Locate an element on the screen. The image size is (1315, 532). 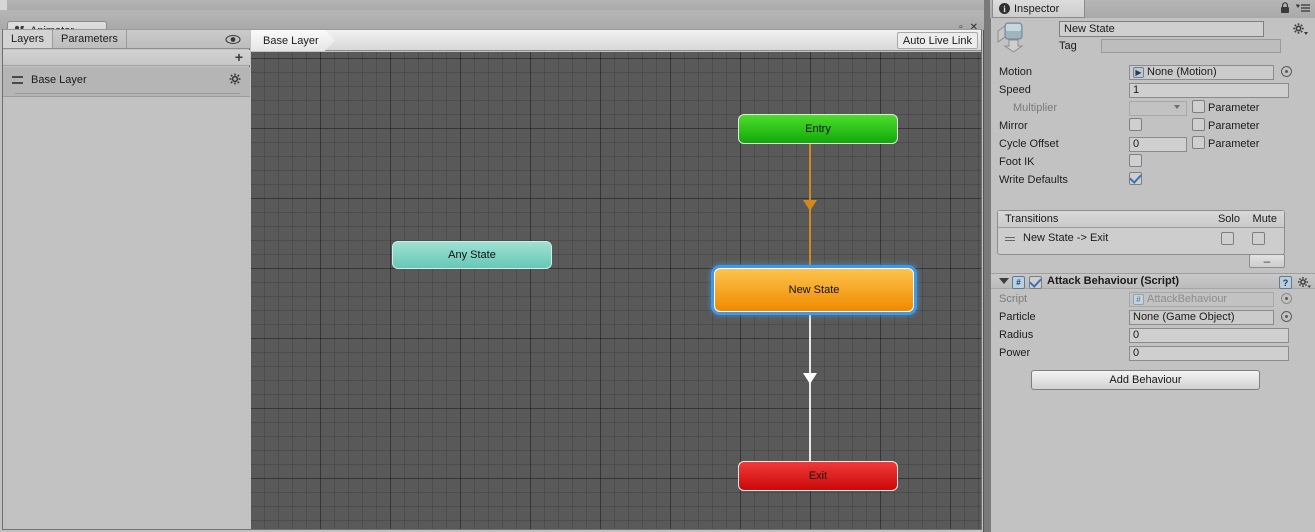
property-row-speed: Speed 1 is located at coordinates (1153, 90).